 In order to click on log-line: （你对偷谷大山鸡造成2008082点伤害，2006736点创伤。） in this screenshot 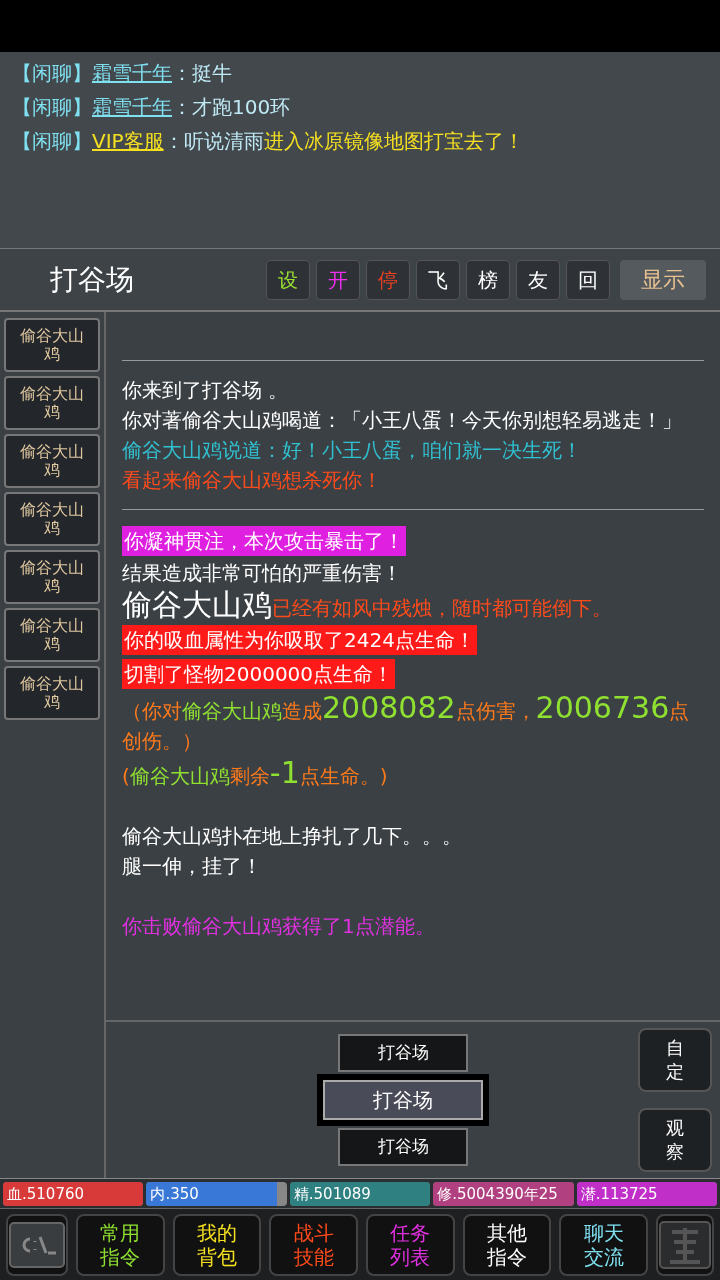, I will do `click(406, 723)`.